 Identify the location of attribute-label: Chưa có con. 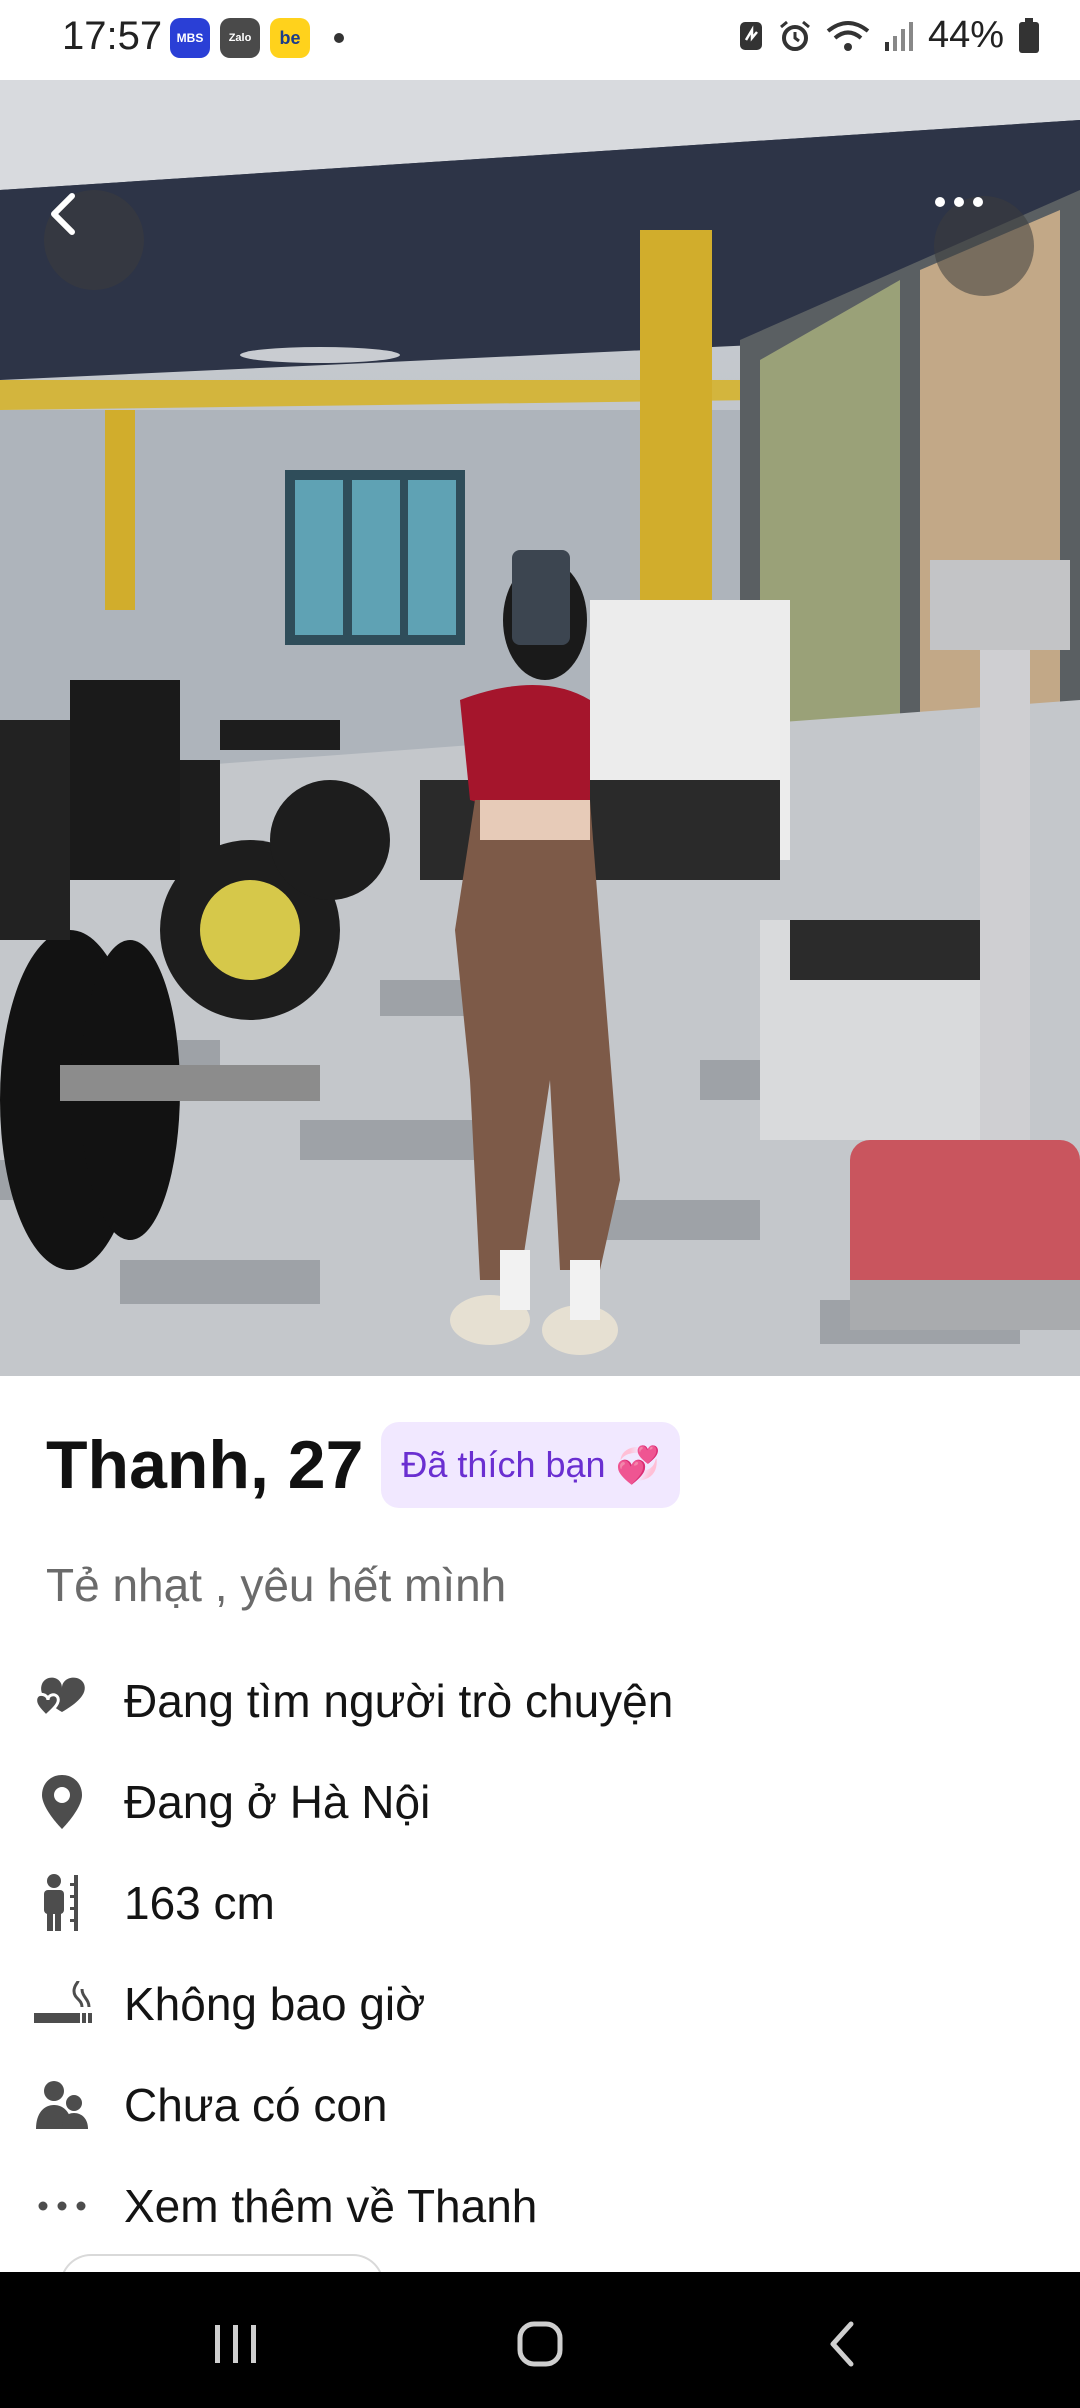
(256, 2104).